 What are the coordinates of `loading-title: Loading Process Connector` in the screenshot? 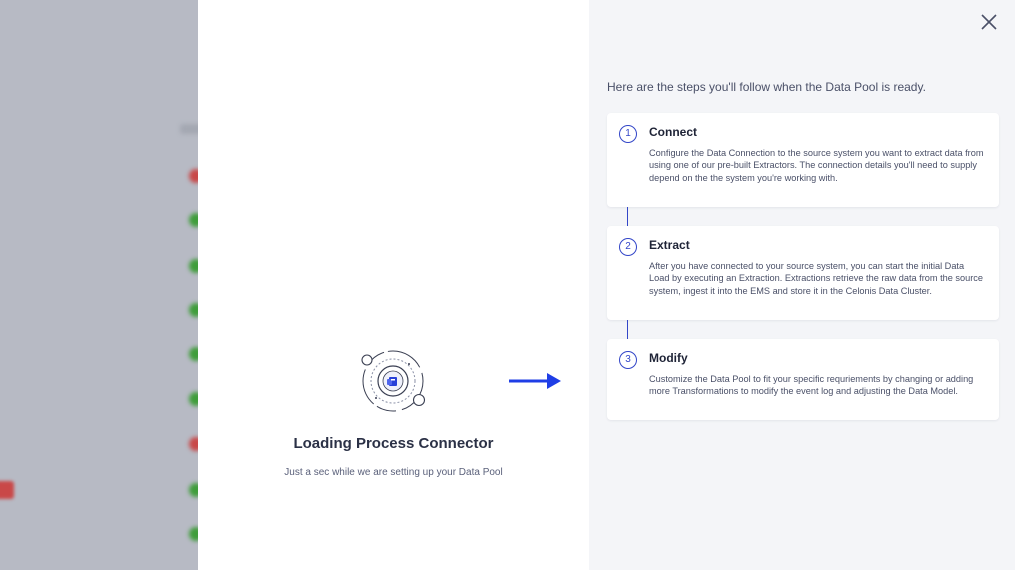 It's located at (393, 443).